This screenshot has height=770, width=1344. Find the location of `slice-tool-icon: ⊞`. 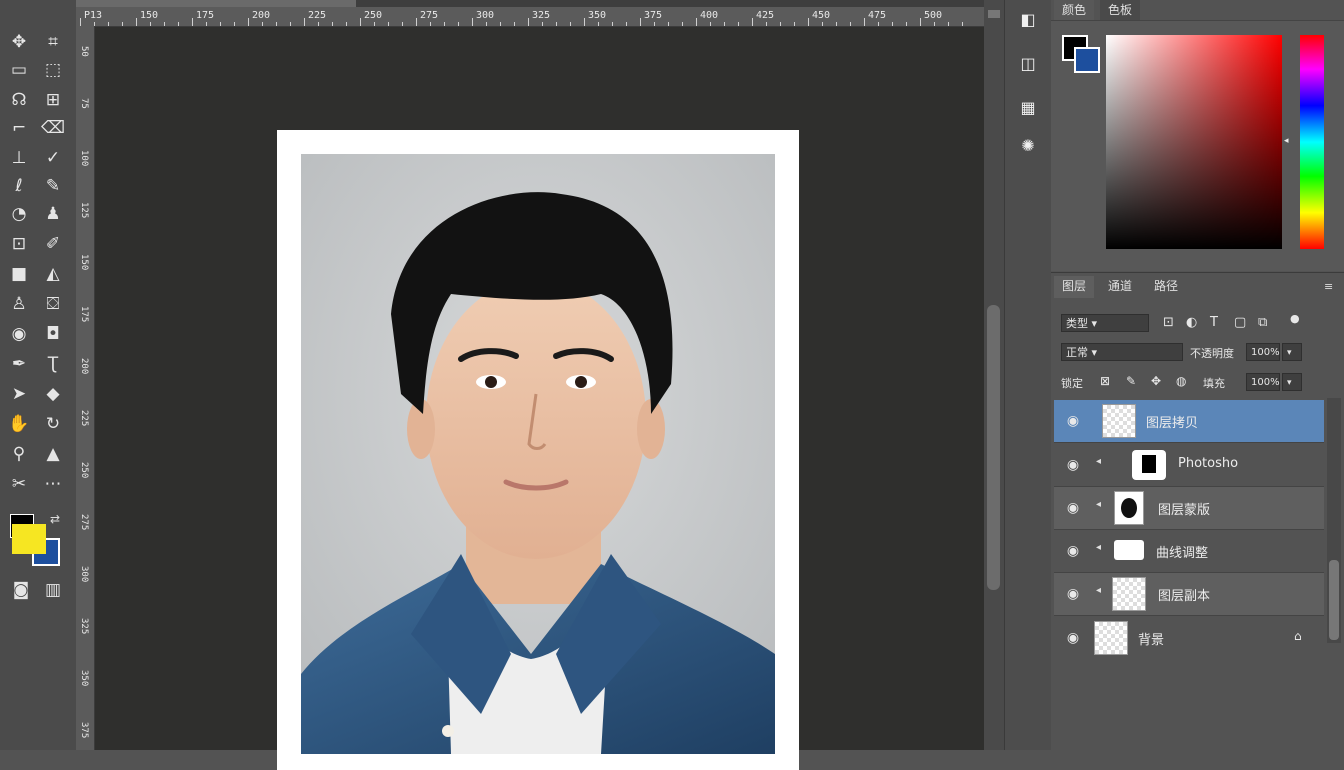

slice-tool-icon: ⊞ is located at coordinates (53, 100).